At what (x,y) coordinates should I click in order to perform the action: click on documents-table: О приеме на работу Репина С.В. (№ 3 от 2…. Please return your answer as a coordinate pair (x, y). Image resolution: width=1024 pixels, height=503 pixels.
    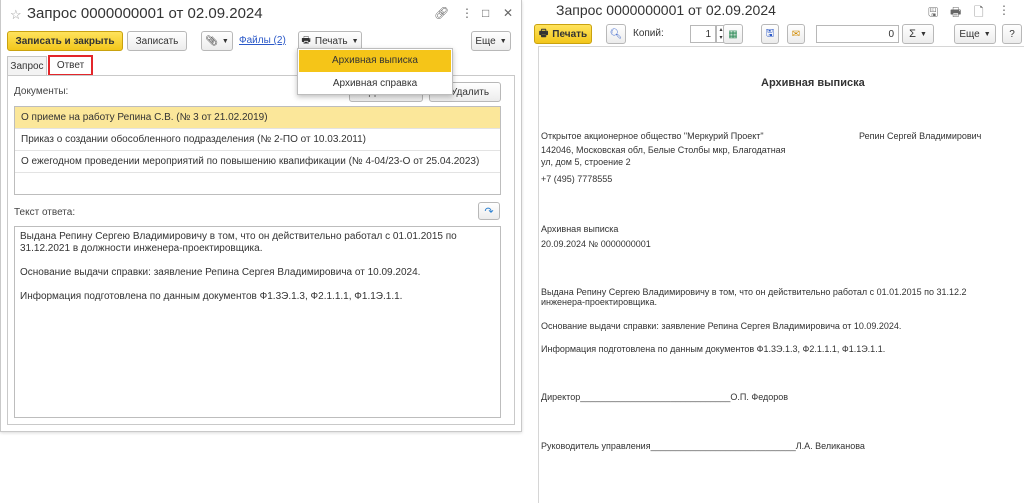
    Looking at the image, I should click on (257, 150).